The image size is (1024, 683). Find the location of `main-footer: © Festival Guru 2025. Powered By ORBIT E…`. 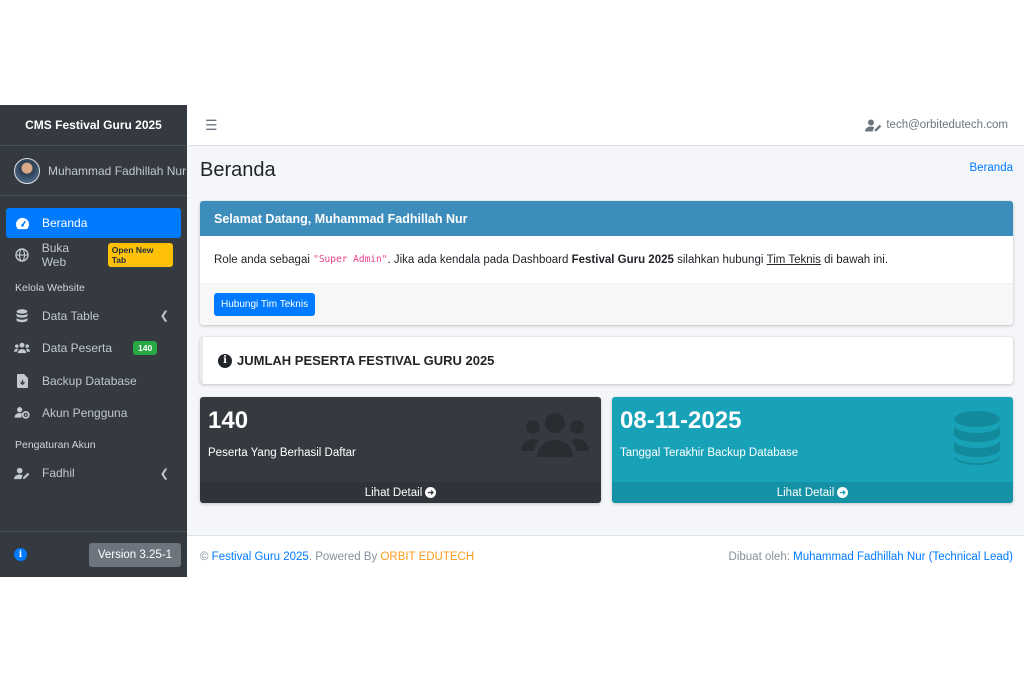

main-footer: © Festival Guru 2025. Powered By ORBIT E… is located at coordinates (605, 556).